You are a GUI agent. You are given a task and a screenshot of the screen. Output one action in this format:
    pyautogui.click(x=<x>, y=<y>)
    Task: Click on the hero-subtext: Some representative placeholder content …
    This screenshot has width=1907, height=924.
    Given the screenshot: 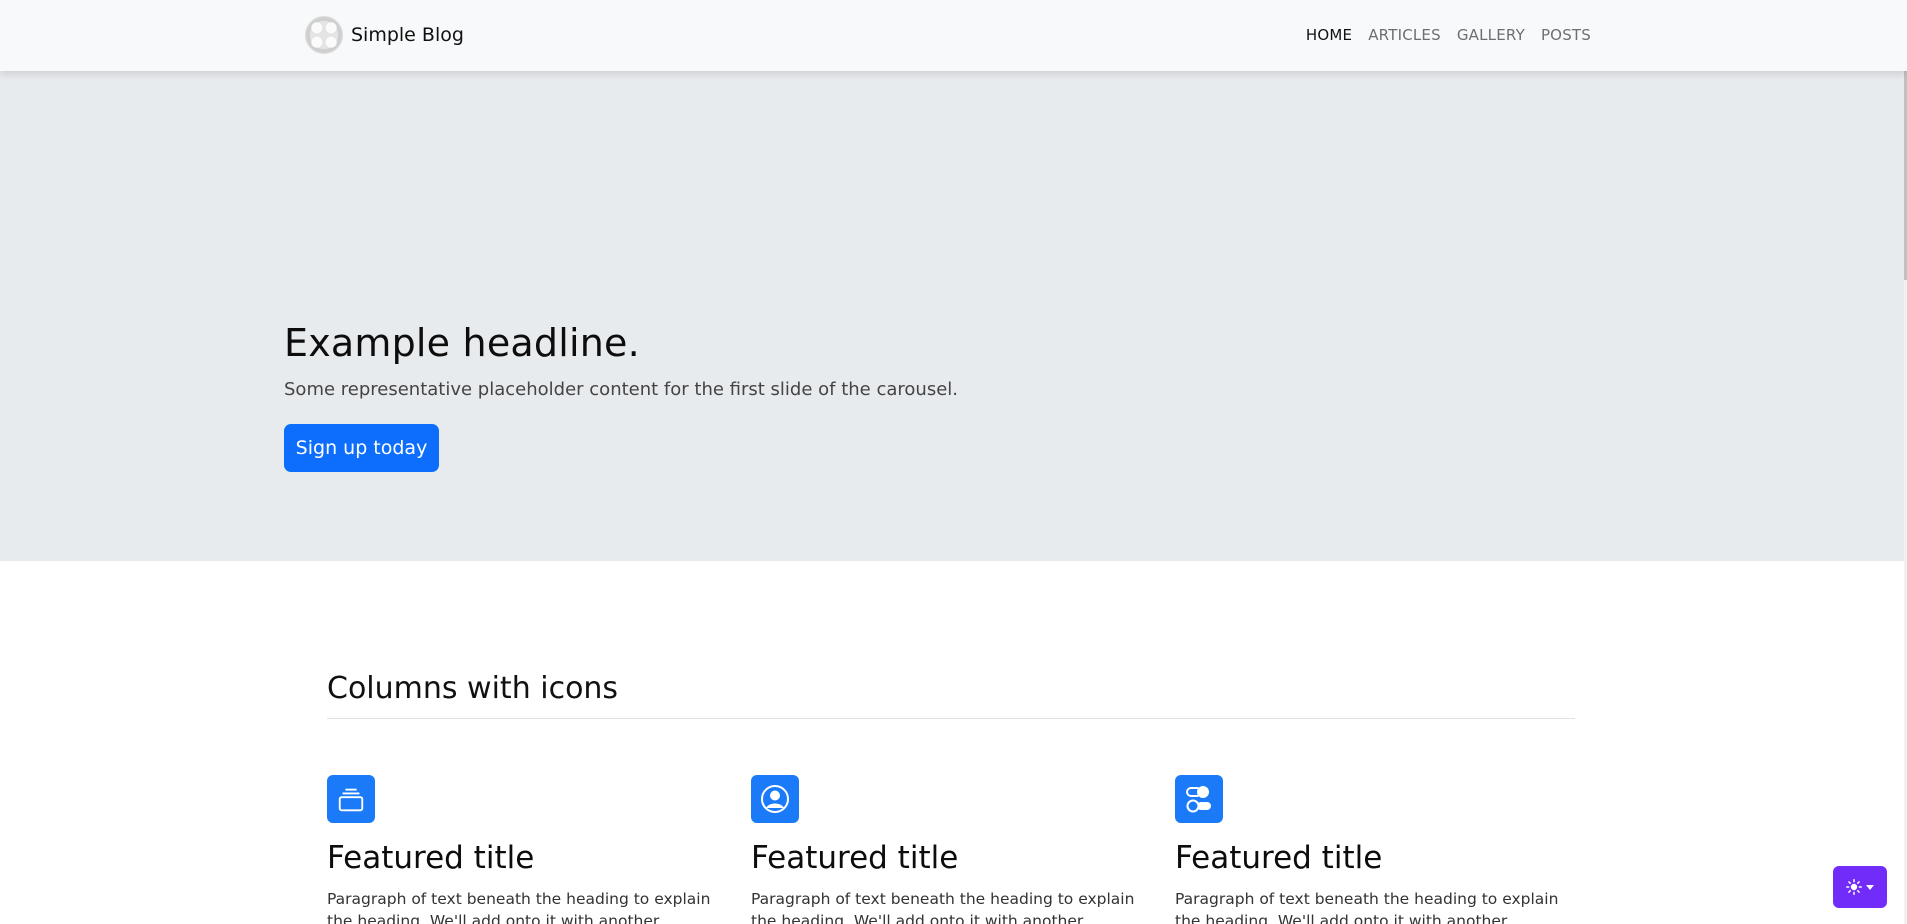 What is the action you would take?
    pyautogui.click(x=621, y=389)
    